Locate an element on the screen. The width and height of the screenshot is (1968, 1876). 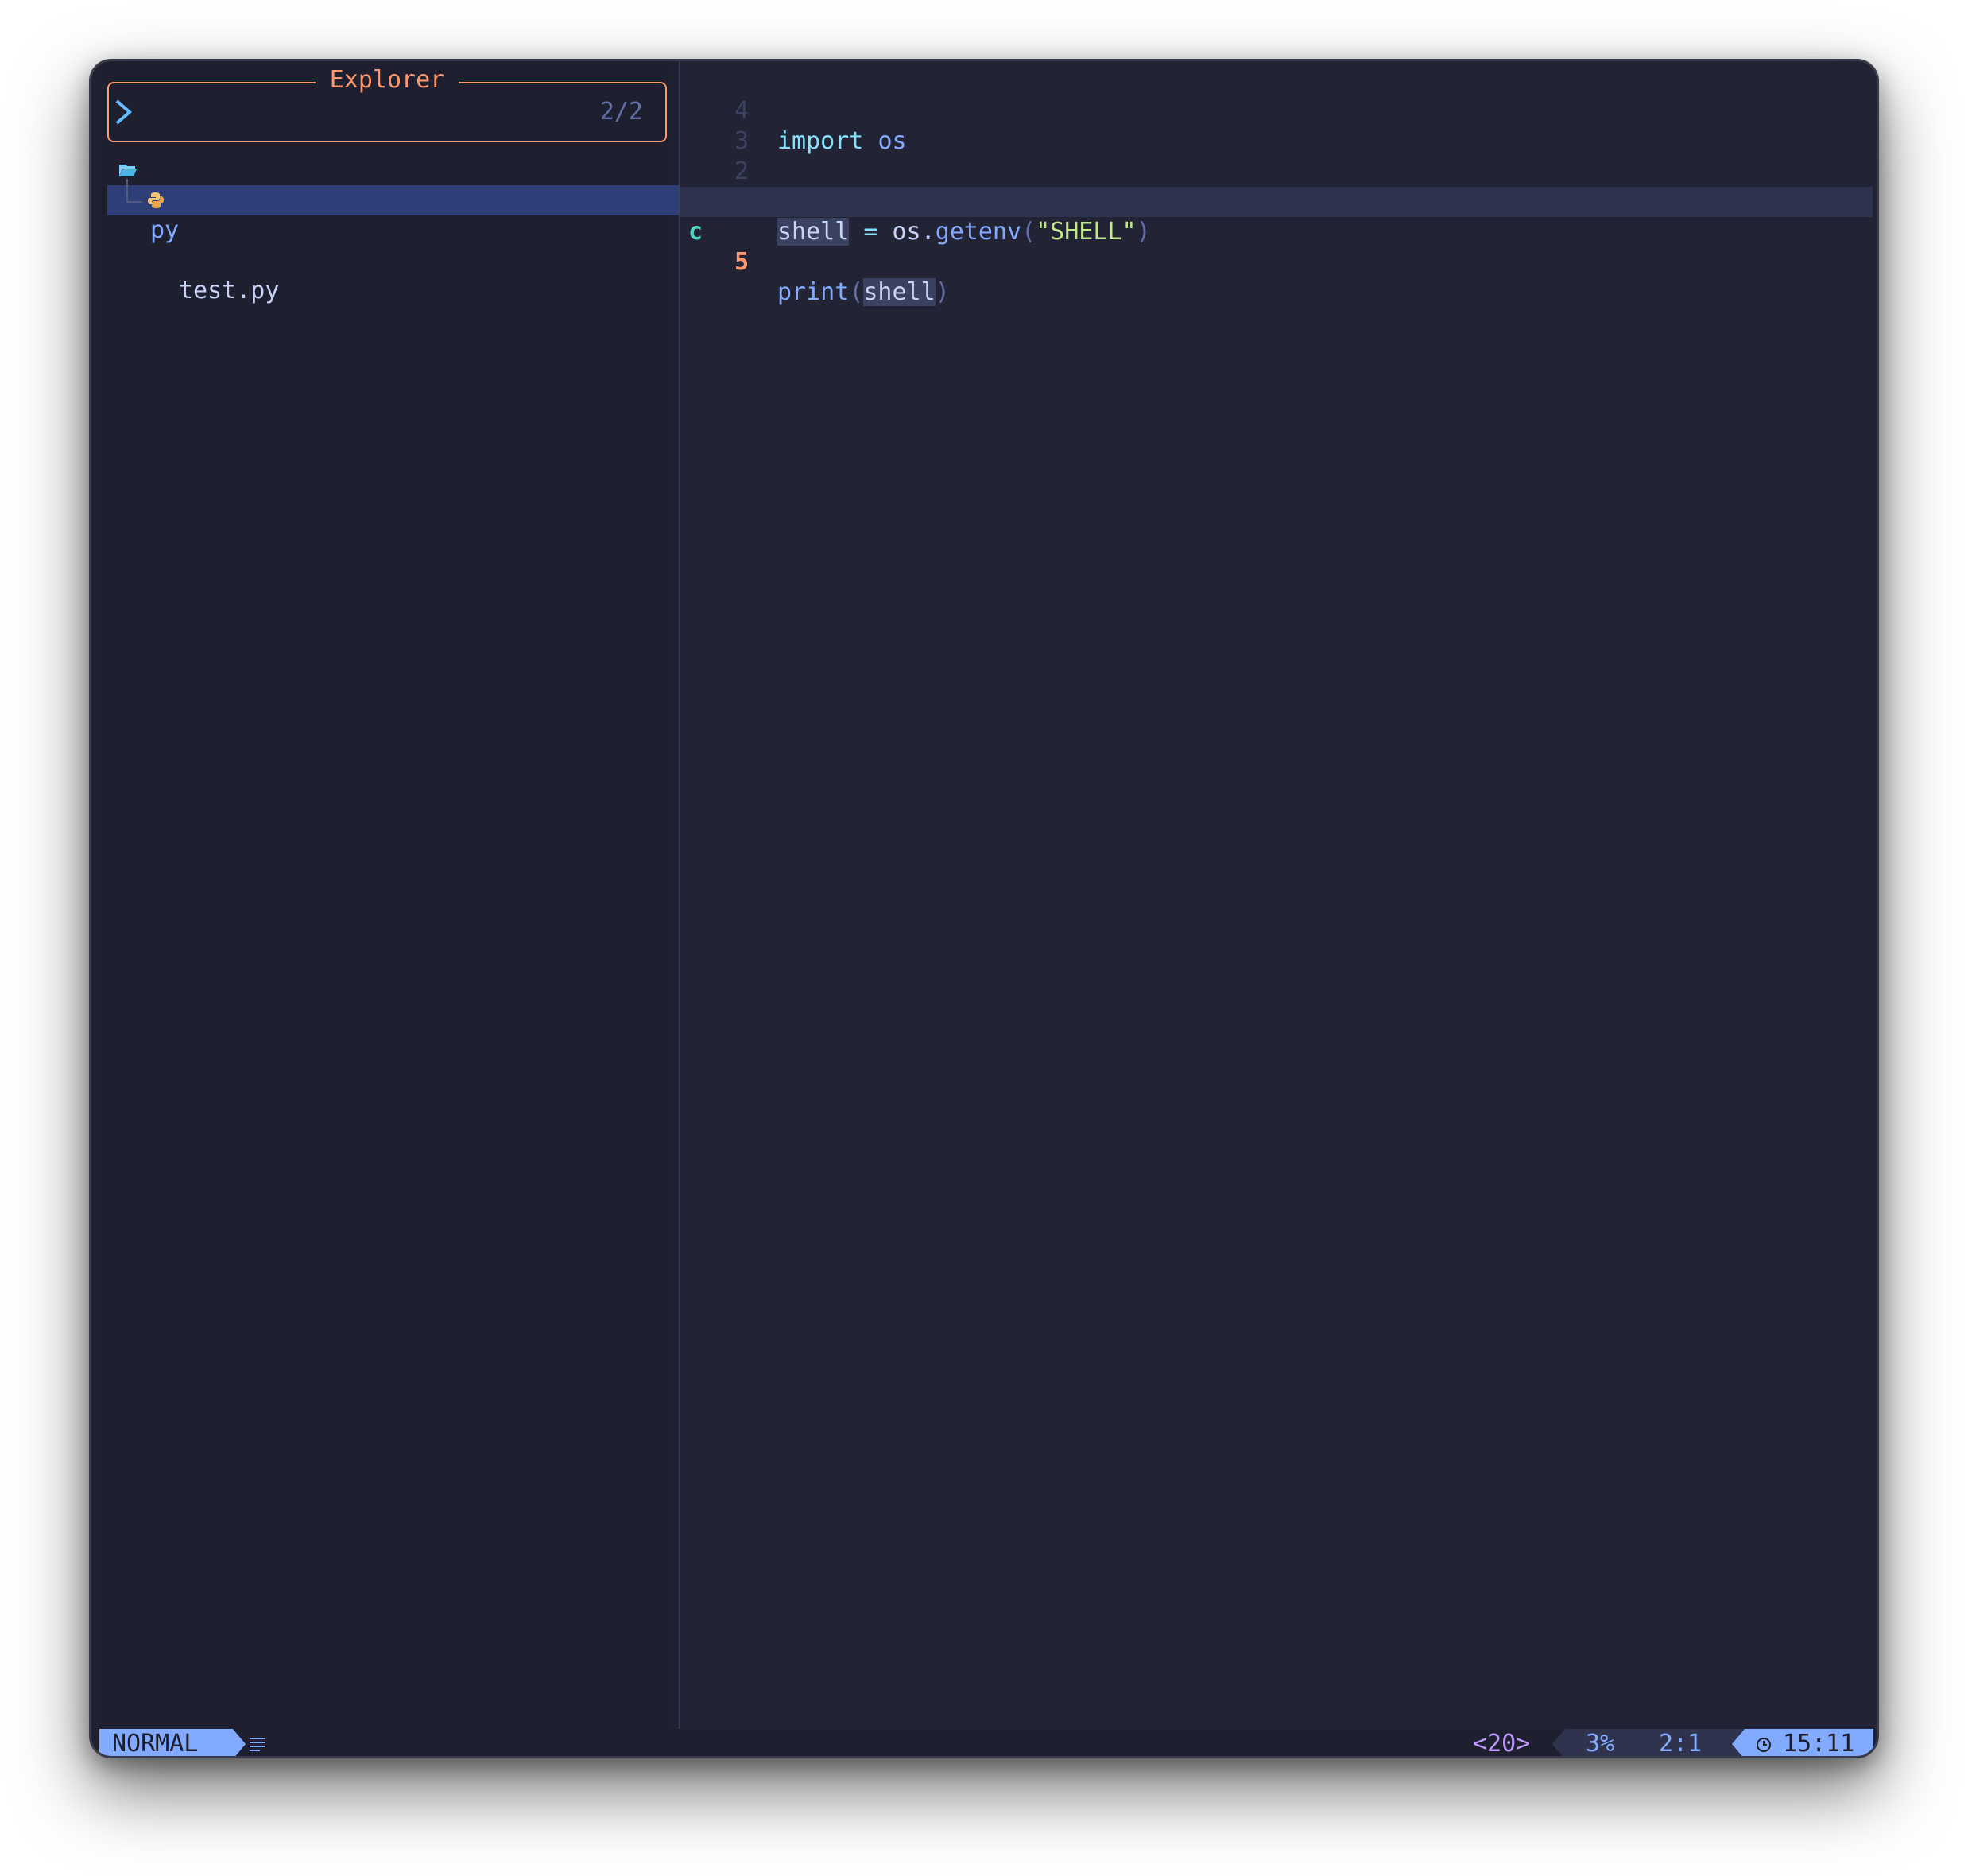
change-sign: c is located at coordinates (695, 232).